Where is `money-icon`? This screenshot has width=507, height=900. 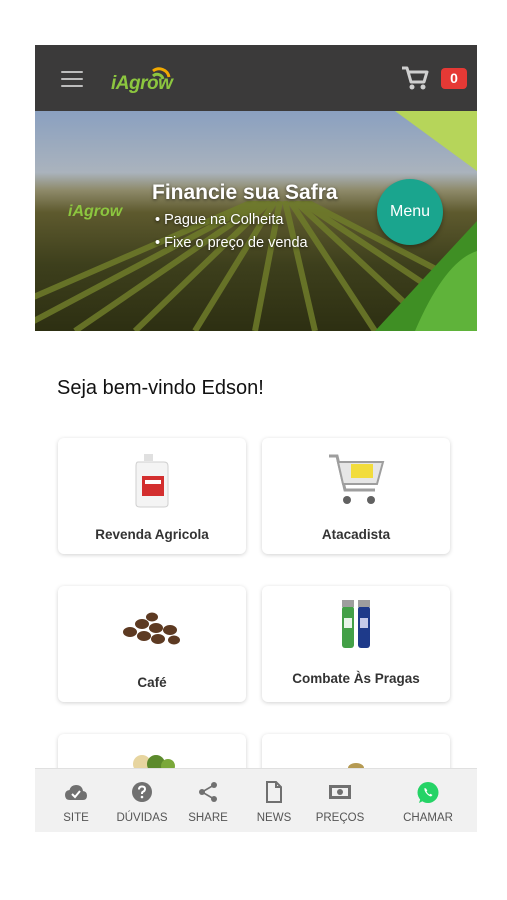
money-icon is located at coordinates (340, 792).